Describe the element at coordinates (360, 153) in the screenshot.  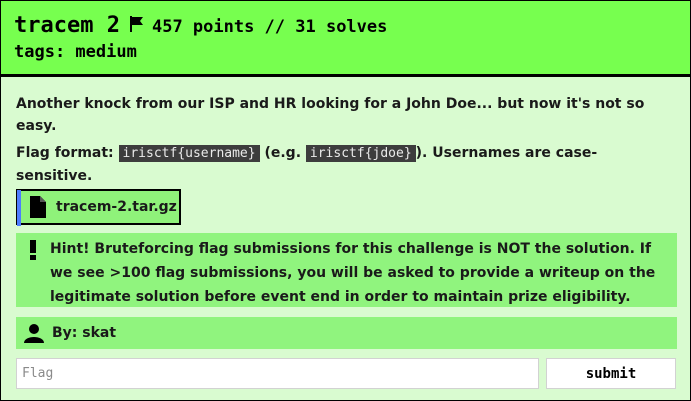
I see `flag-example-code: irisctf{jdoe}` at that location.